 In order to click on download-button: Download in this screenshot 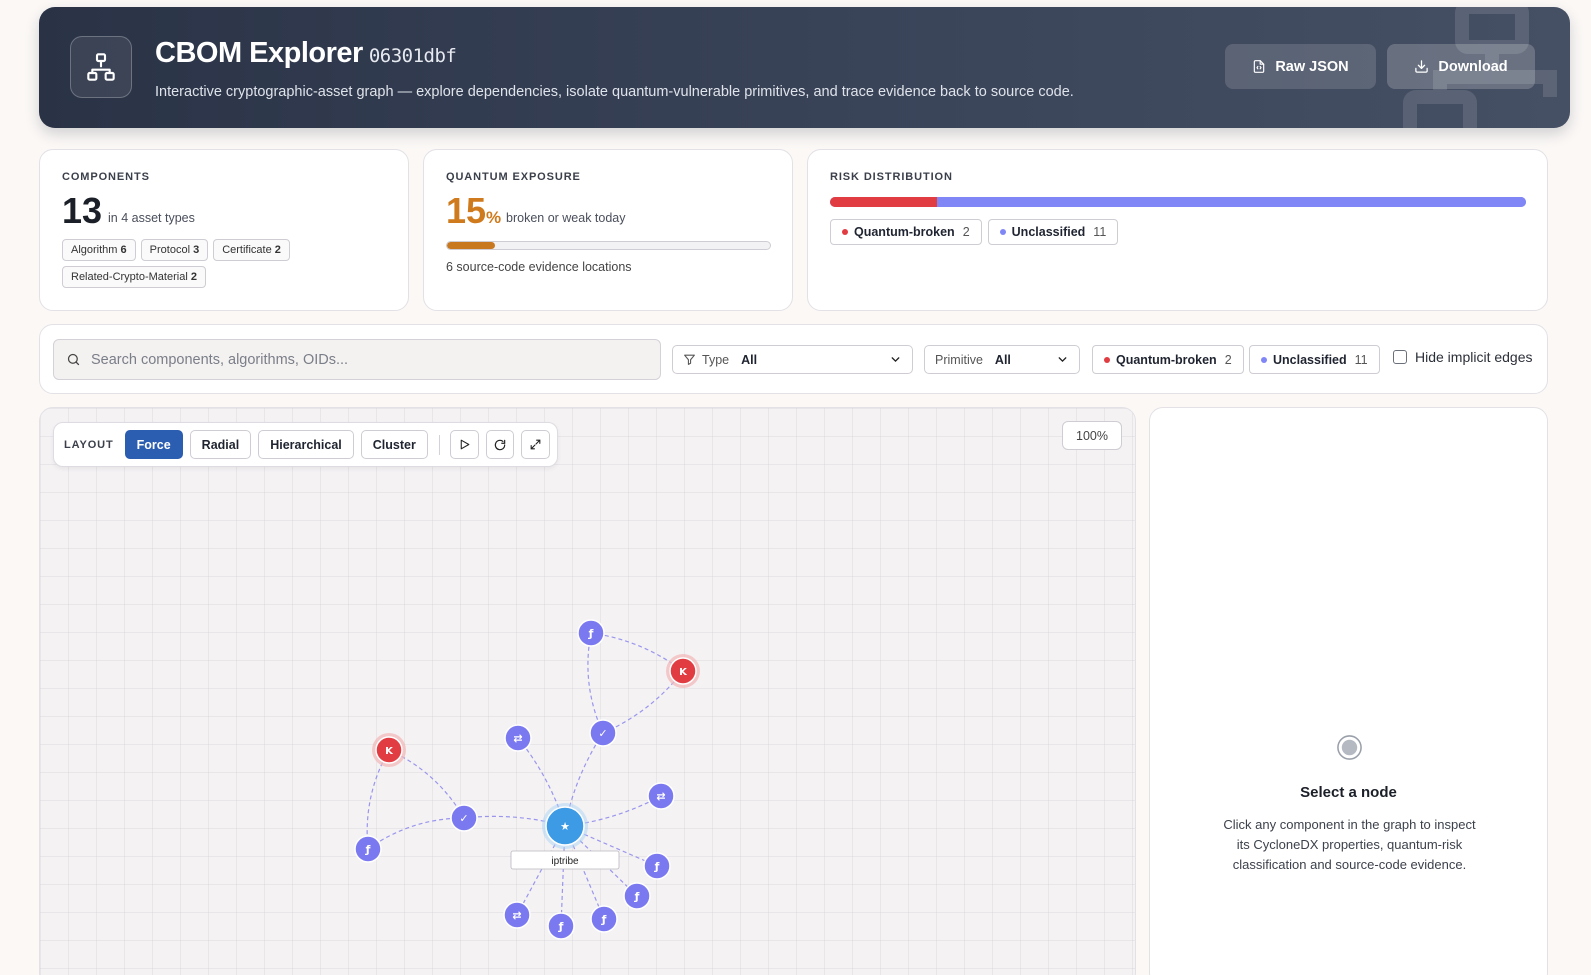, I will do `click(1461, 66)`.